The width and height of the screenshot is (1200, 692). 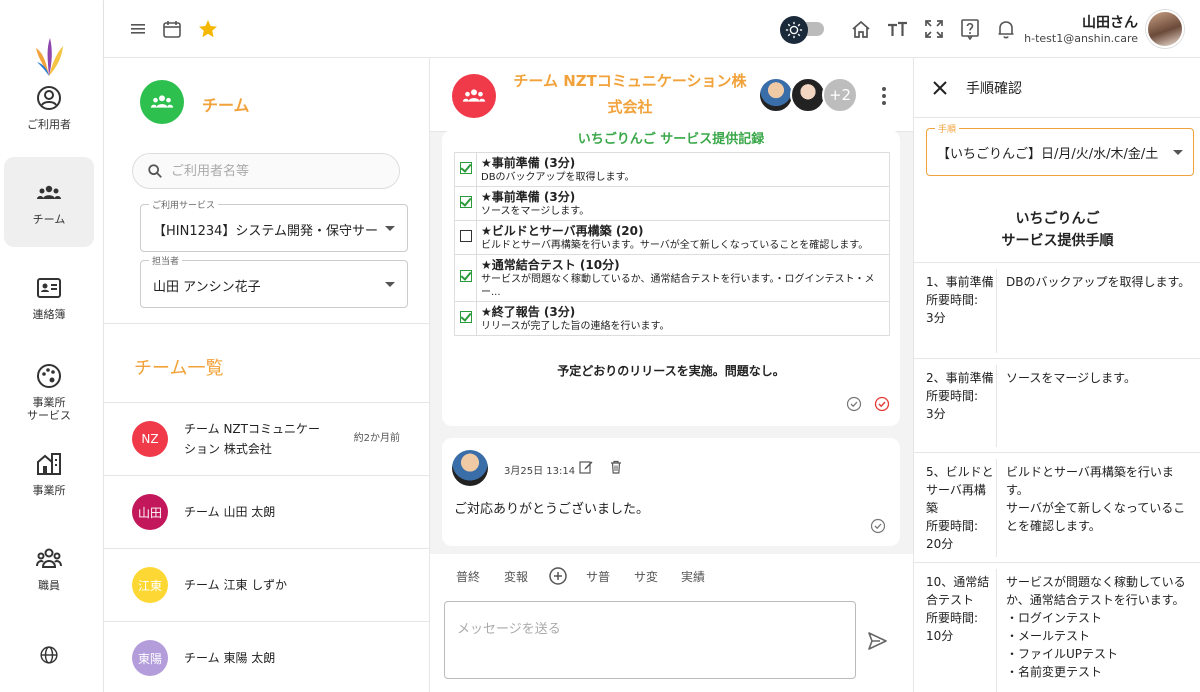 I want to click on add-circle-icon, so click(x=558, y=576).